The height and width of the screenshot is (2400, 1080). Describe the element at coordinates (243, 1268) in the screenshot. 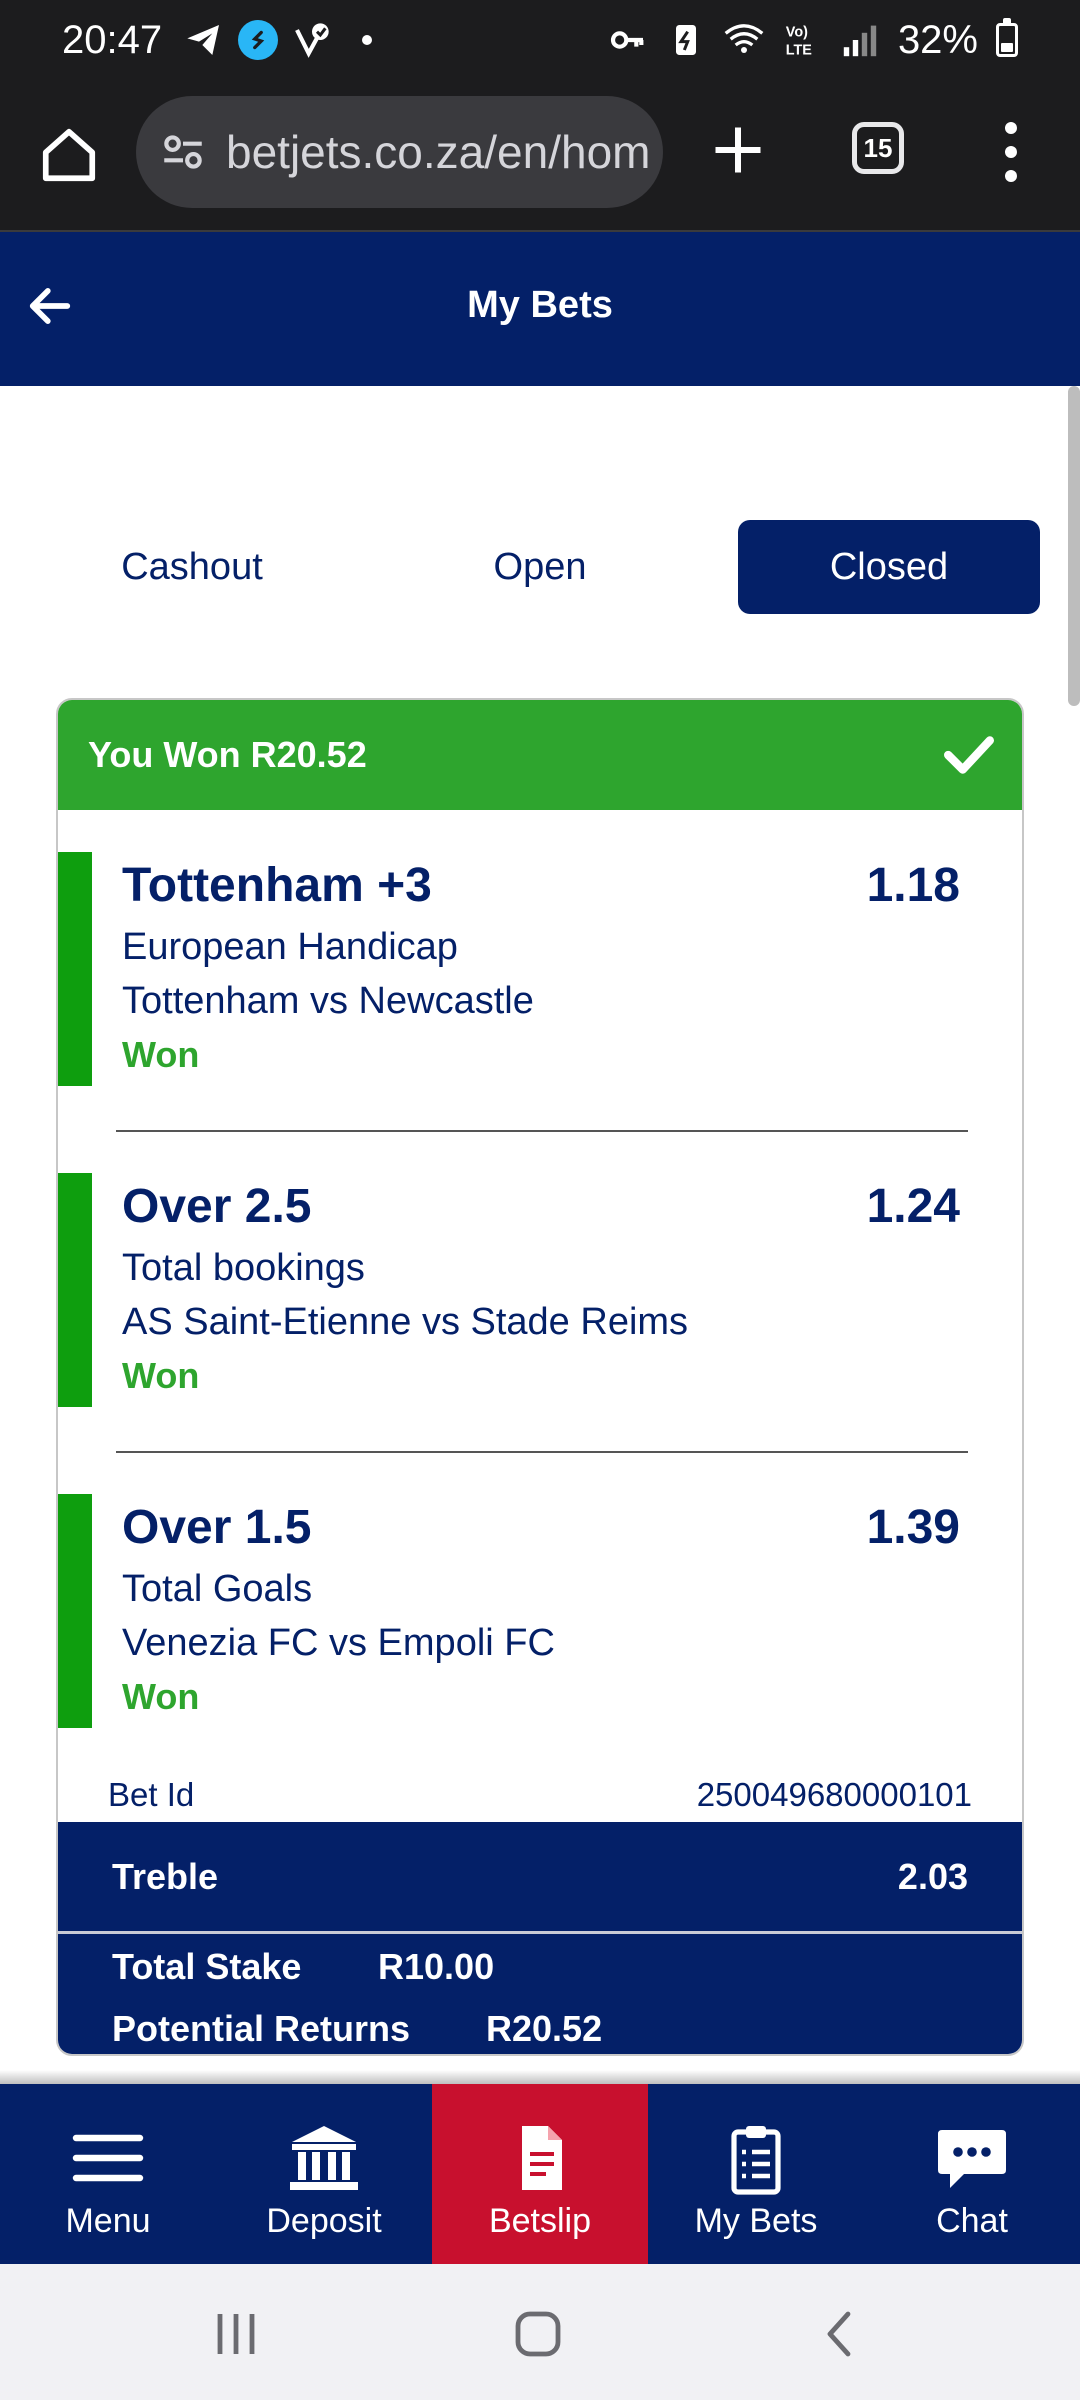

I see `leg-market: Total bookings` at that location.